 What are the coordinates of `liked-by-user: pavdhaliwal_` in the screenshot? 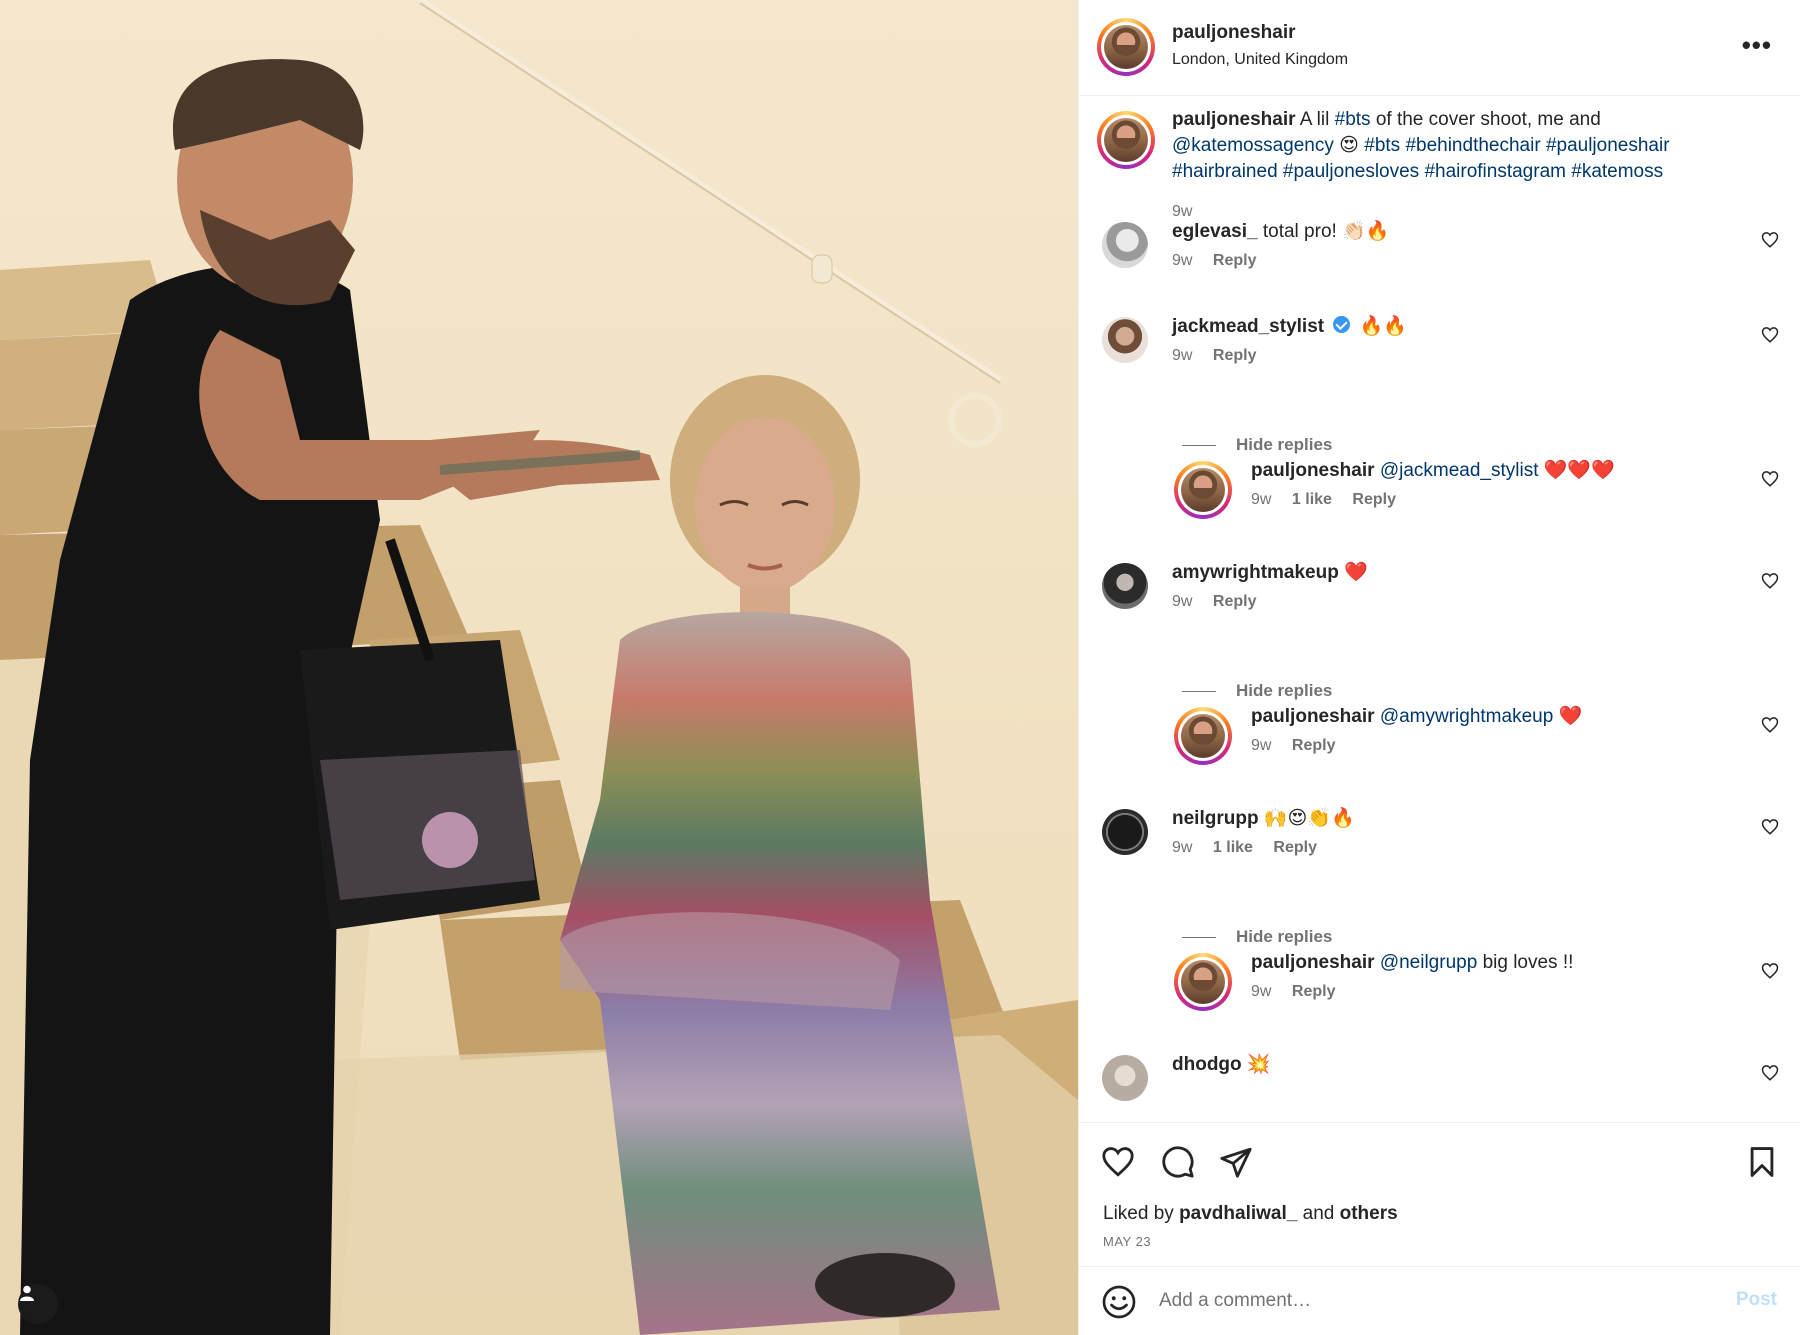 It's located at (1238, 1213).